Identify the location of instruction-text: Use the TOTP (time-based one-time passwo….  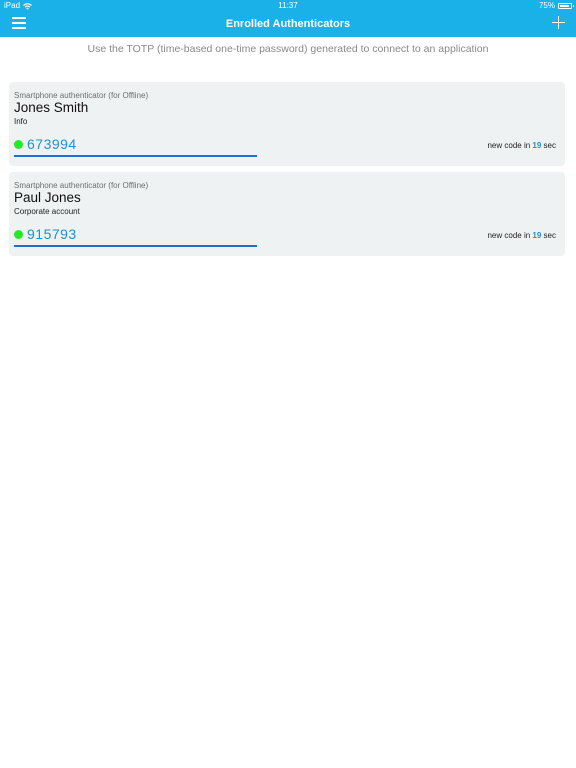
(288, 49).